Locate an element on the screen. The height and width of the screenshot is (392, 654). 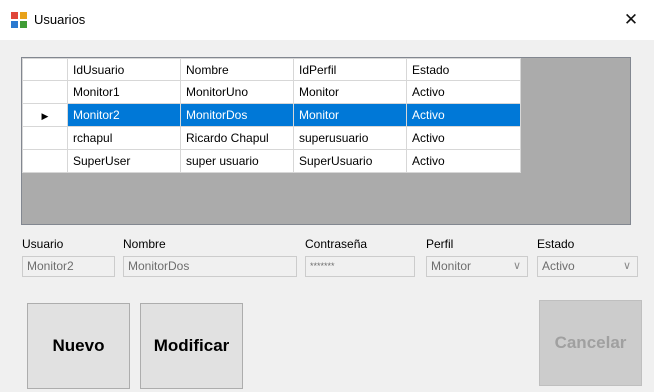
estado-dropdown: Activo ∨ is located at coordinates (587, 266).